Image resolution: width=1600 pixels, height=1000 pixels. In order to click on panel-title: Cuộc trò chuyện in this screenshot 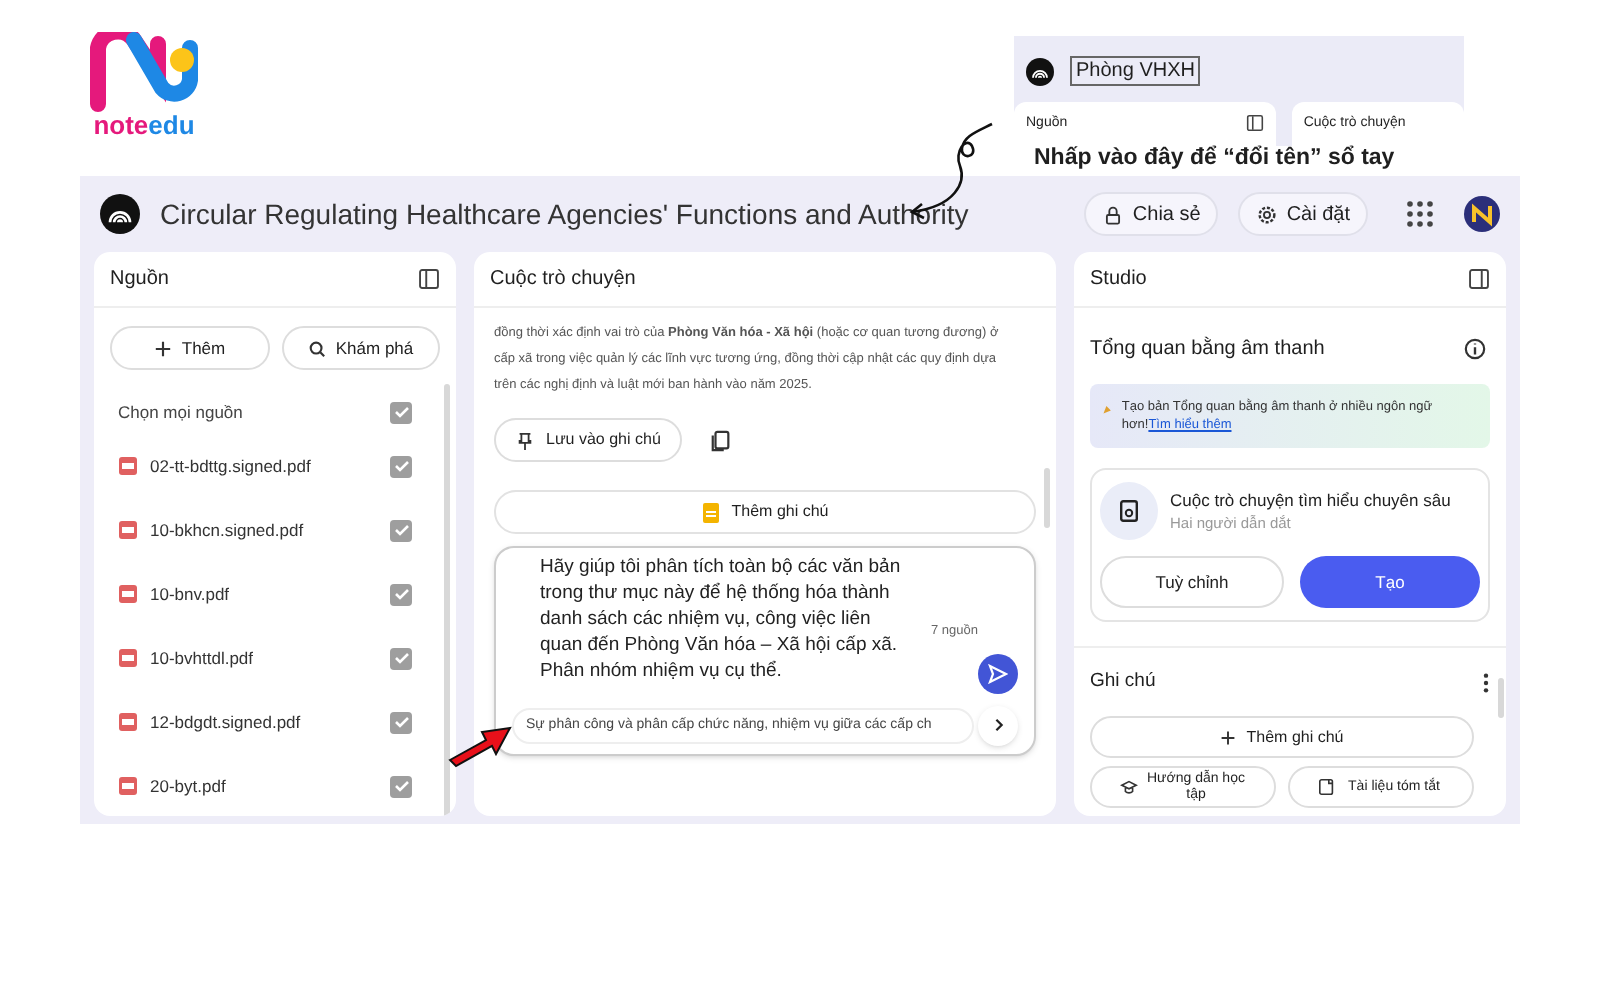, I will do `click(563, 280)`.